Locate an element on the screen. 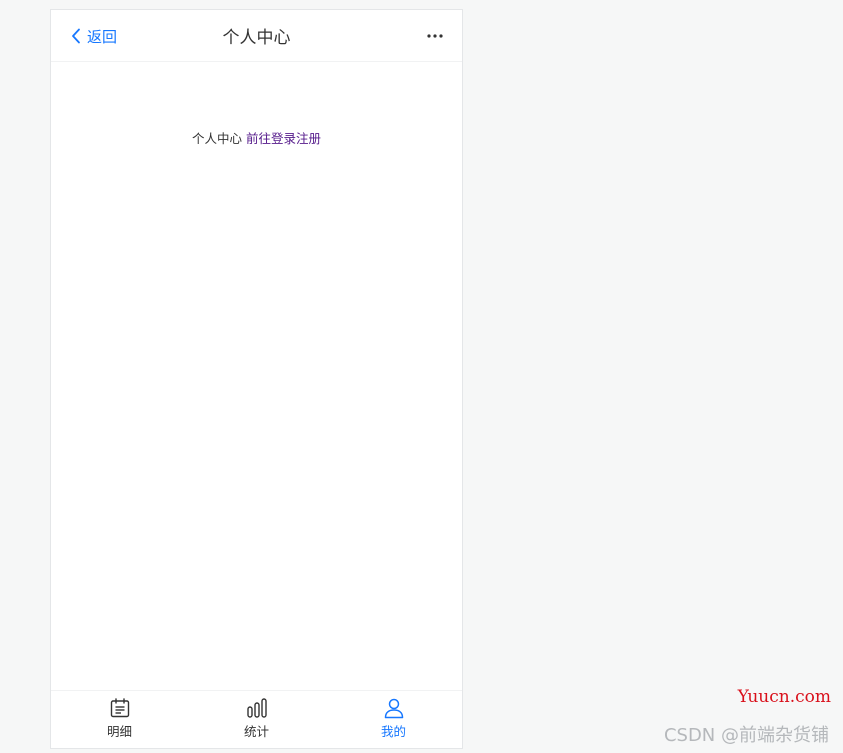  user-icon is located at coordinates (394, 708).